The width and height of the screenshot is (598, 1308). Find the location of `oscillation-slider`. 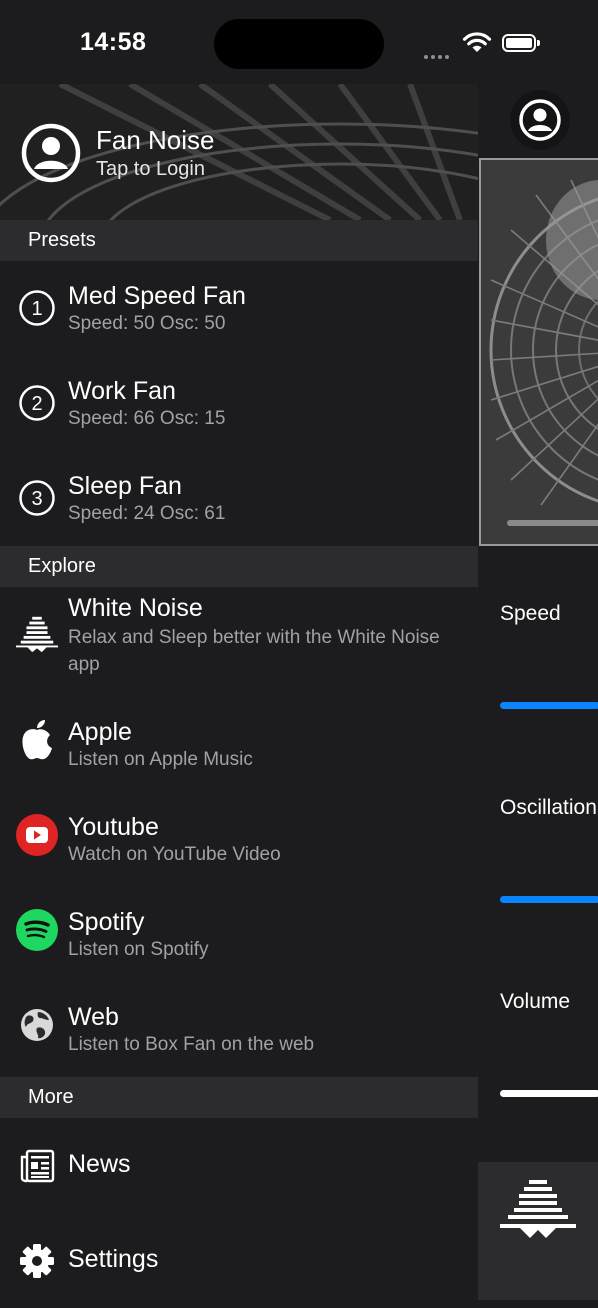

oscillation-slider is located at coordinates (549, 899).